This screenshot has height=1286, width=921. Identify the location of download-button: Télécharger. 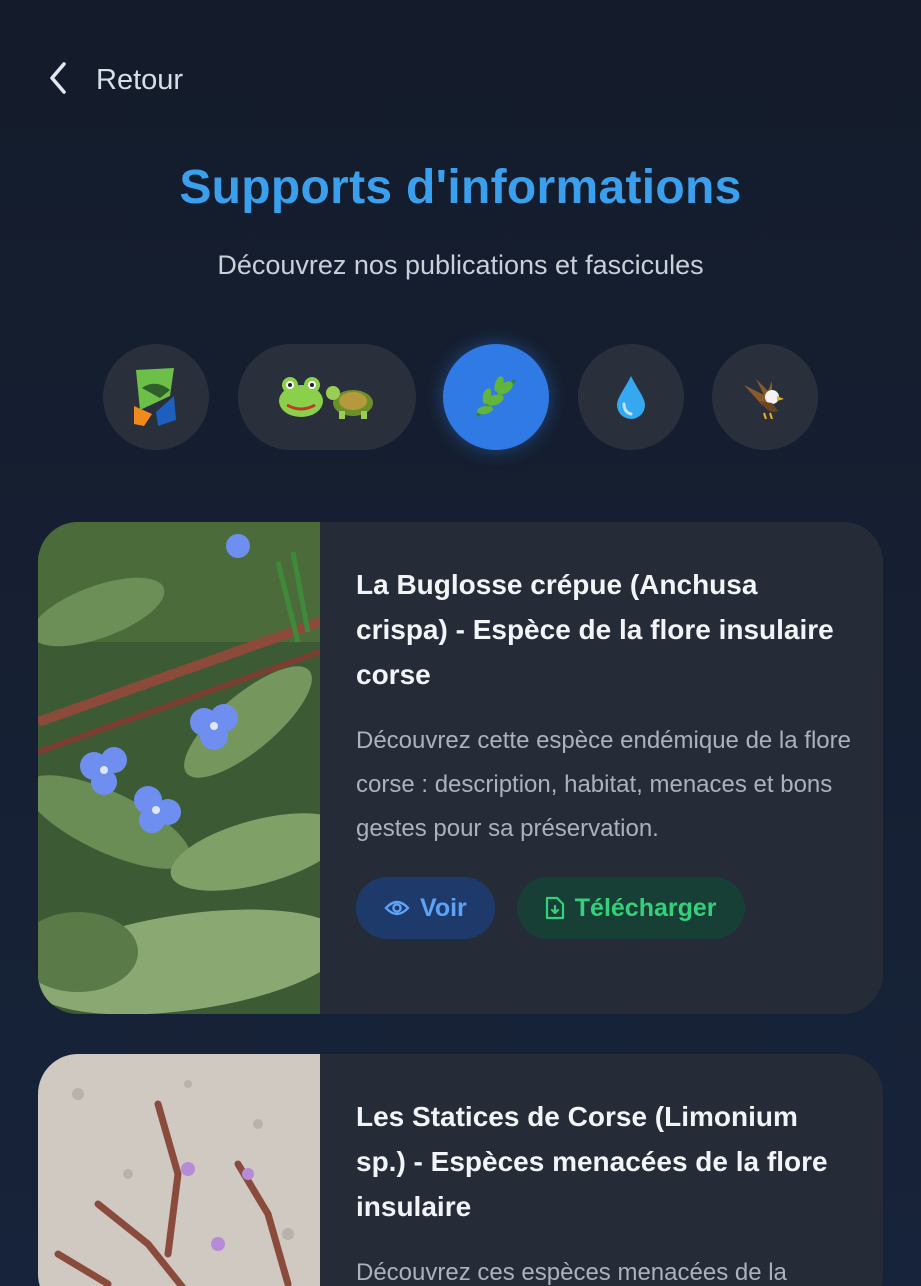
(630, 908).